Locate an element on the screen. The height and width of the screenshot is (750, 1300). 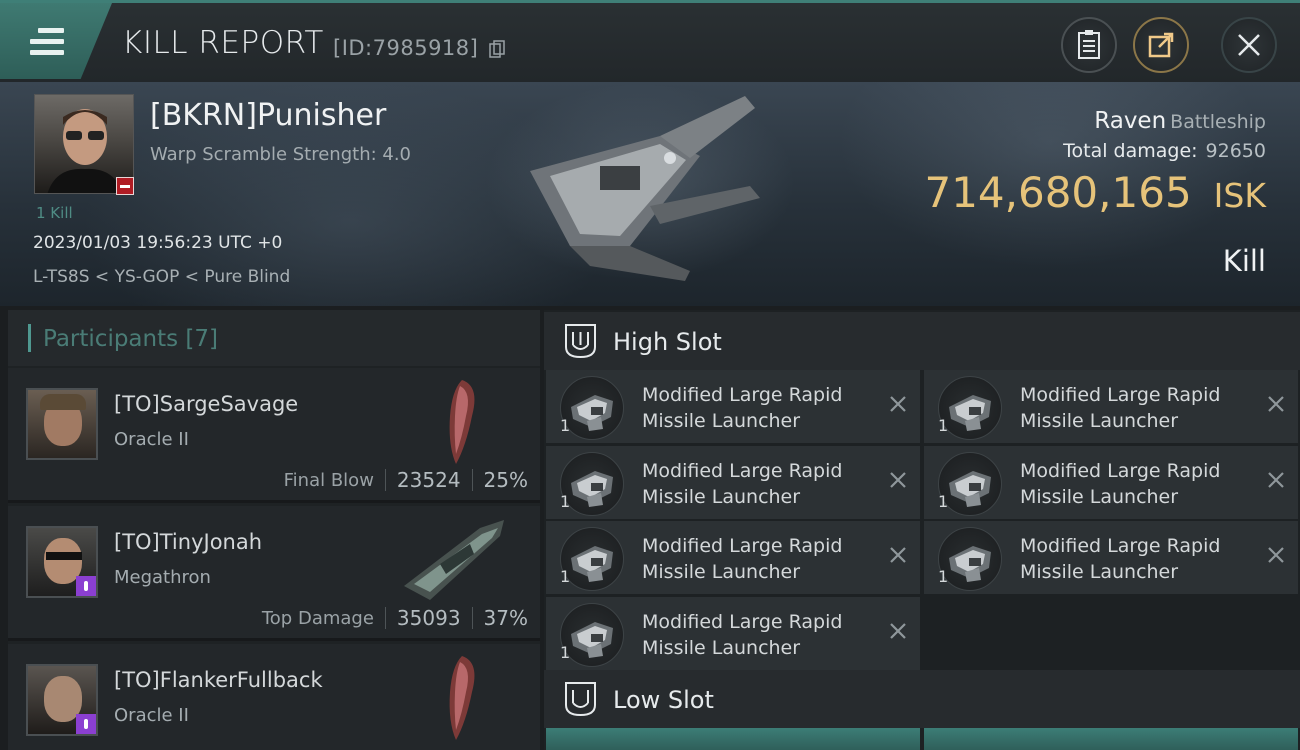
participant-role: Top Damage is located at coordinates (317, 618).